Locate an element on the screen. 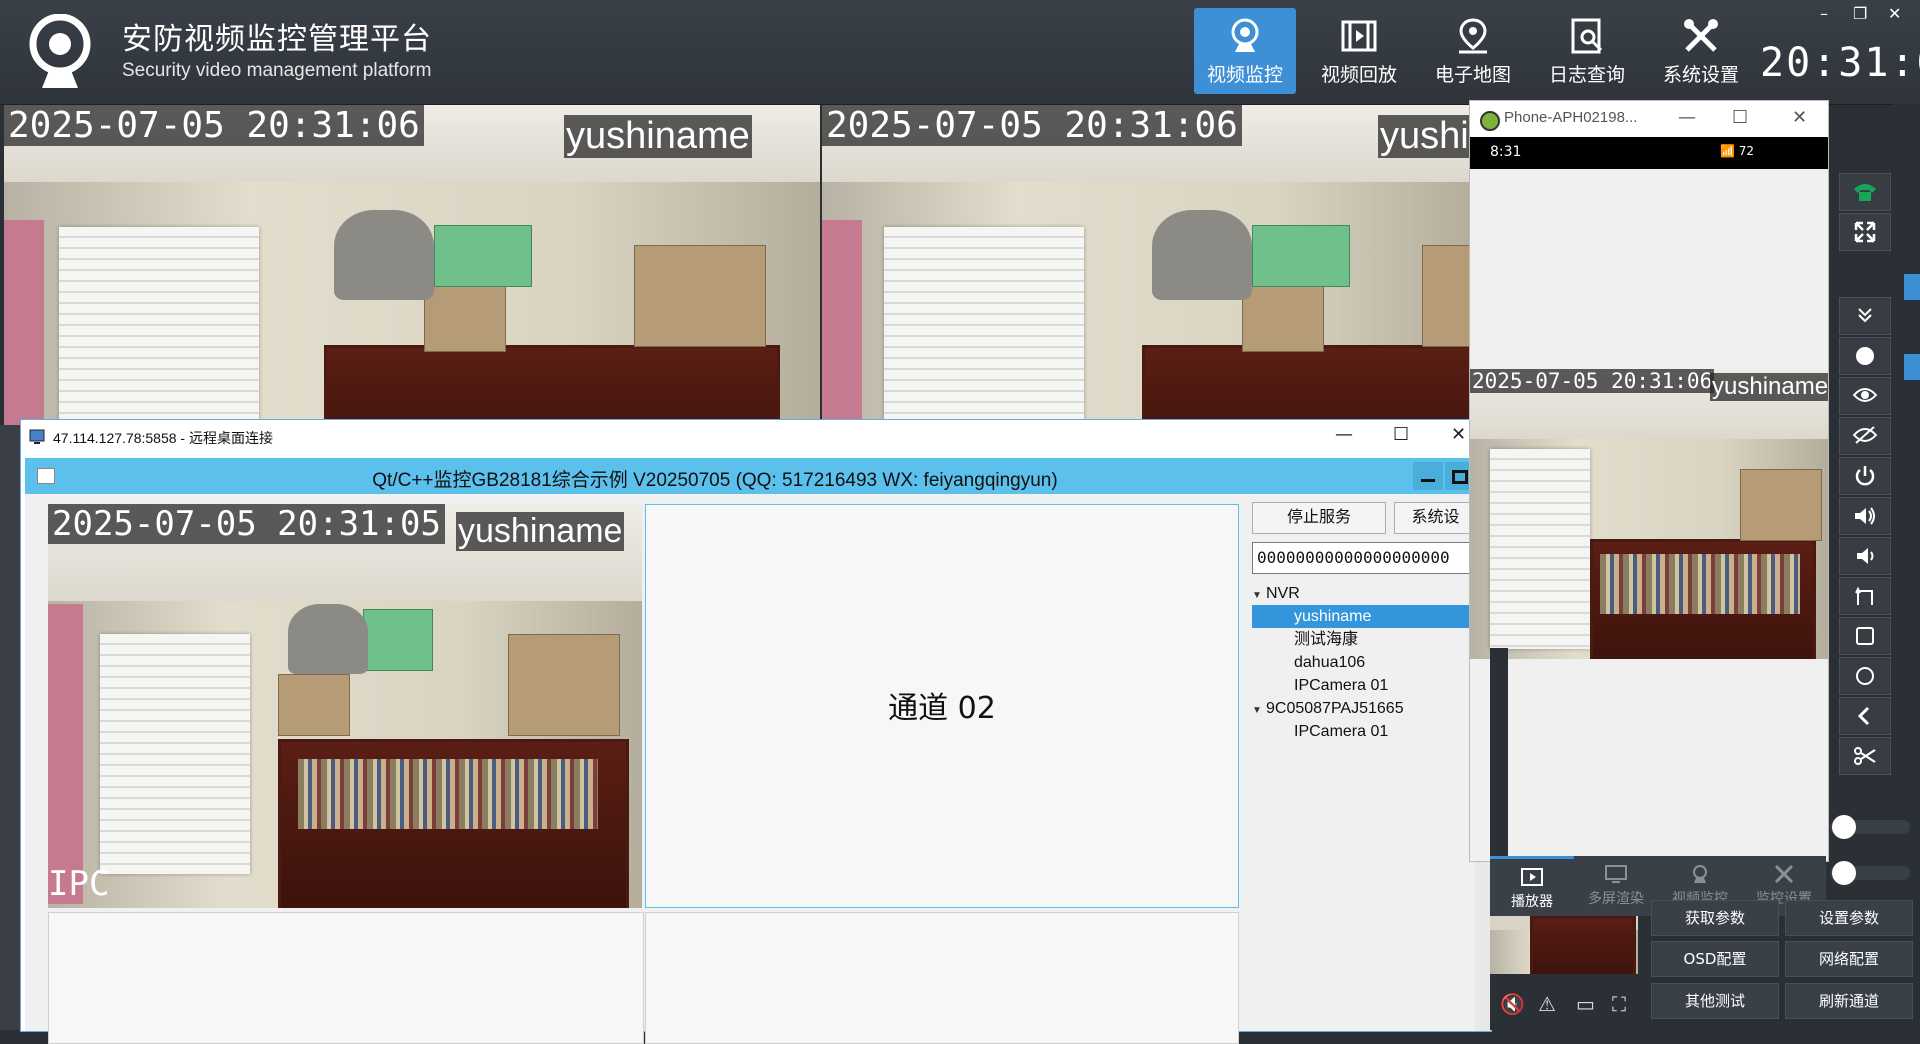 This screenshot has height=1044, width=1920. set-params-button: 设置参数 is located at coordinates (1849, 918).